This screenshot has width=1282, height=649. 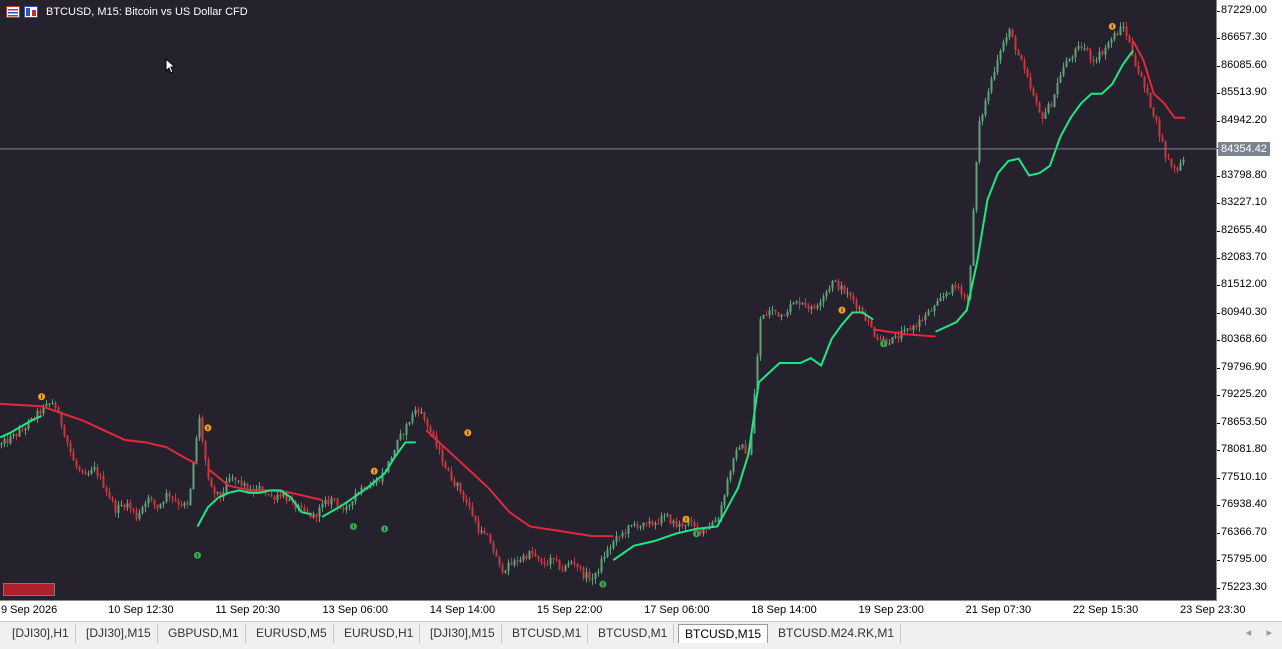 What do you see at coordinates (292, 633) in the screenshot?
I see `chart-tab: EURUSD,M5` at bounding box center [292, 633].